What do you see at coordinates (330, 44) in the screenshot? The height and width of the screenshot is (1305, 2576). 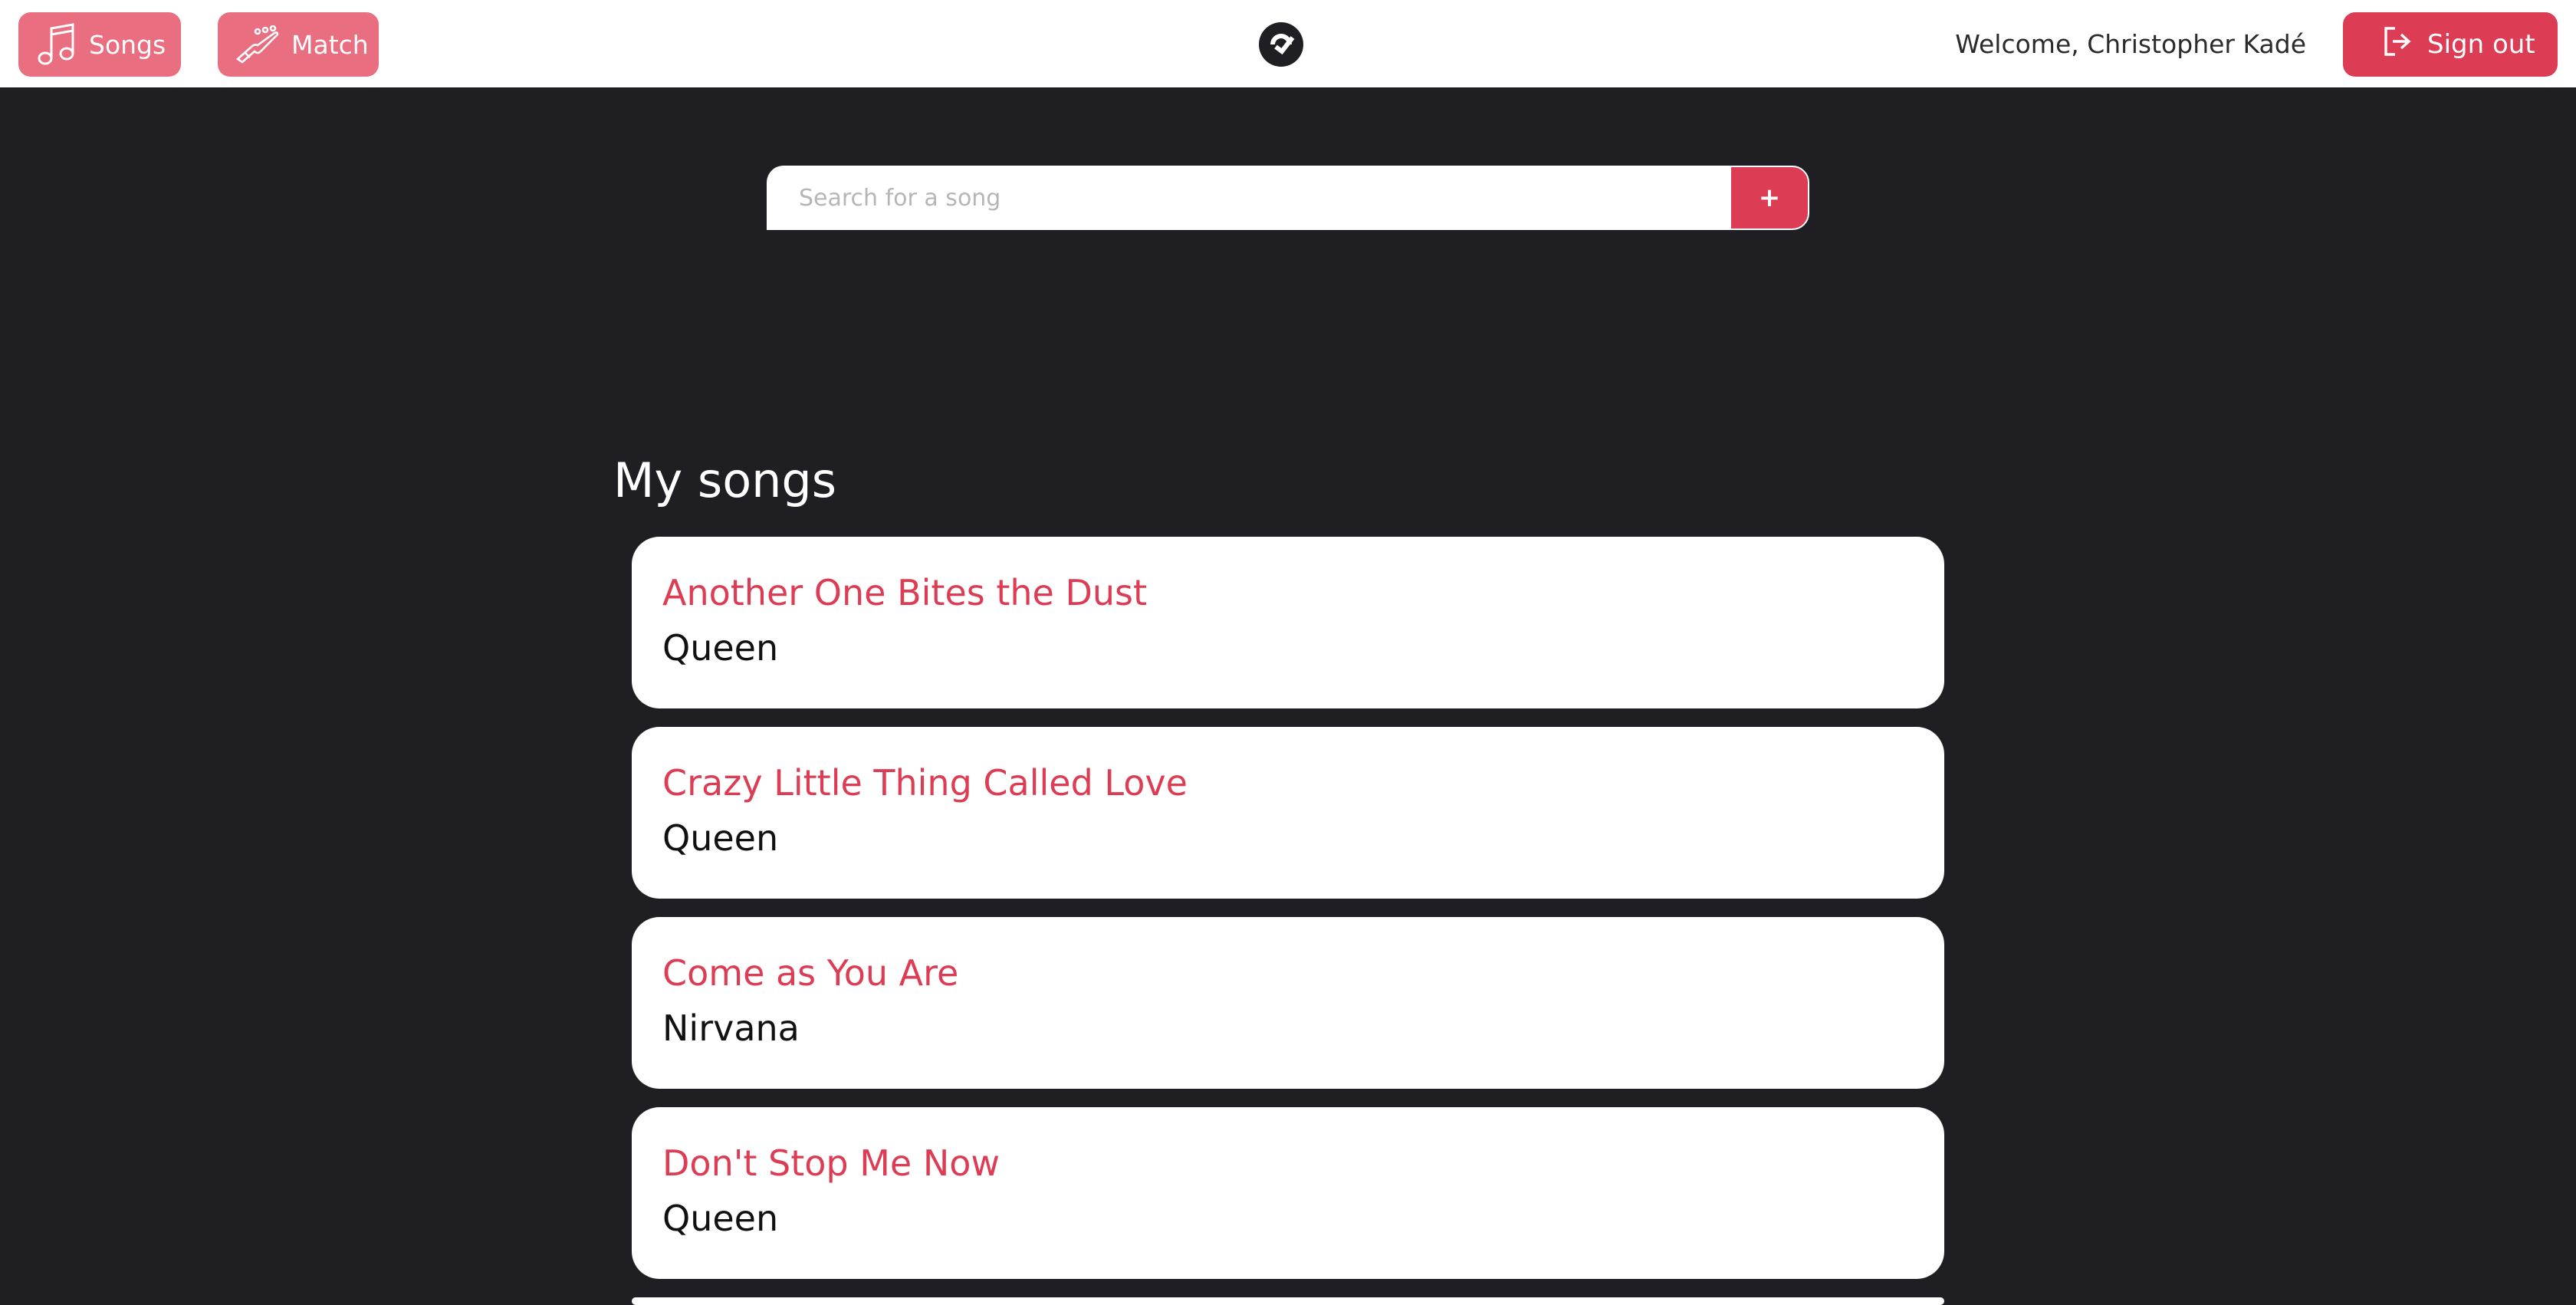 I see `match-nav-label: Match` at bounding box center [330, 44].